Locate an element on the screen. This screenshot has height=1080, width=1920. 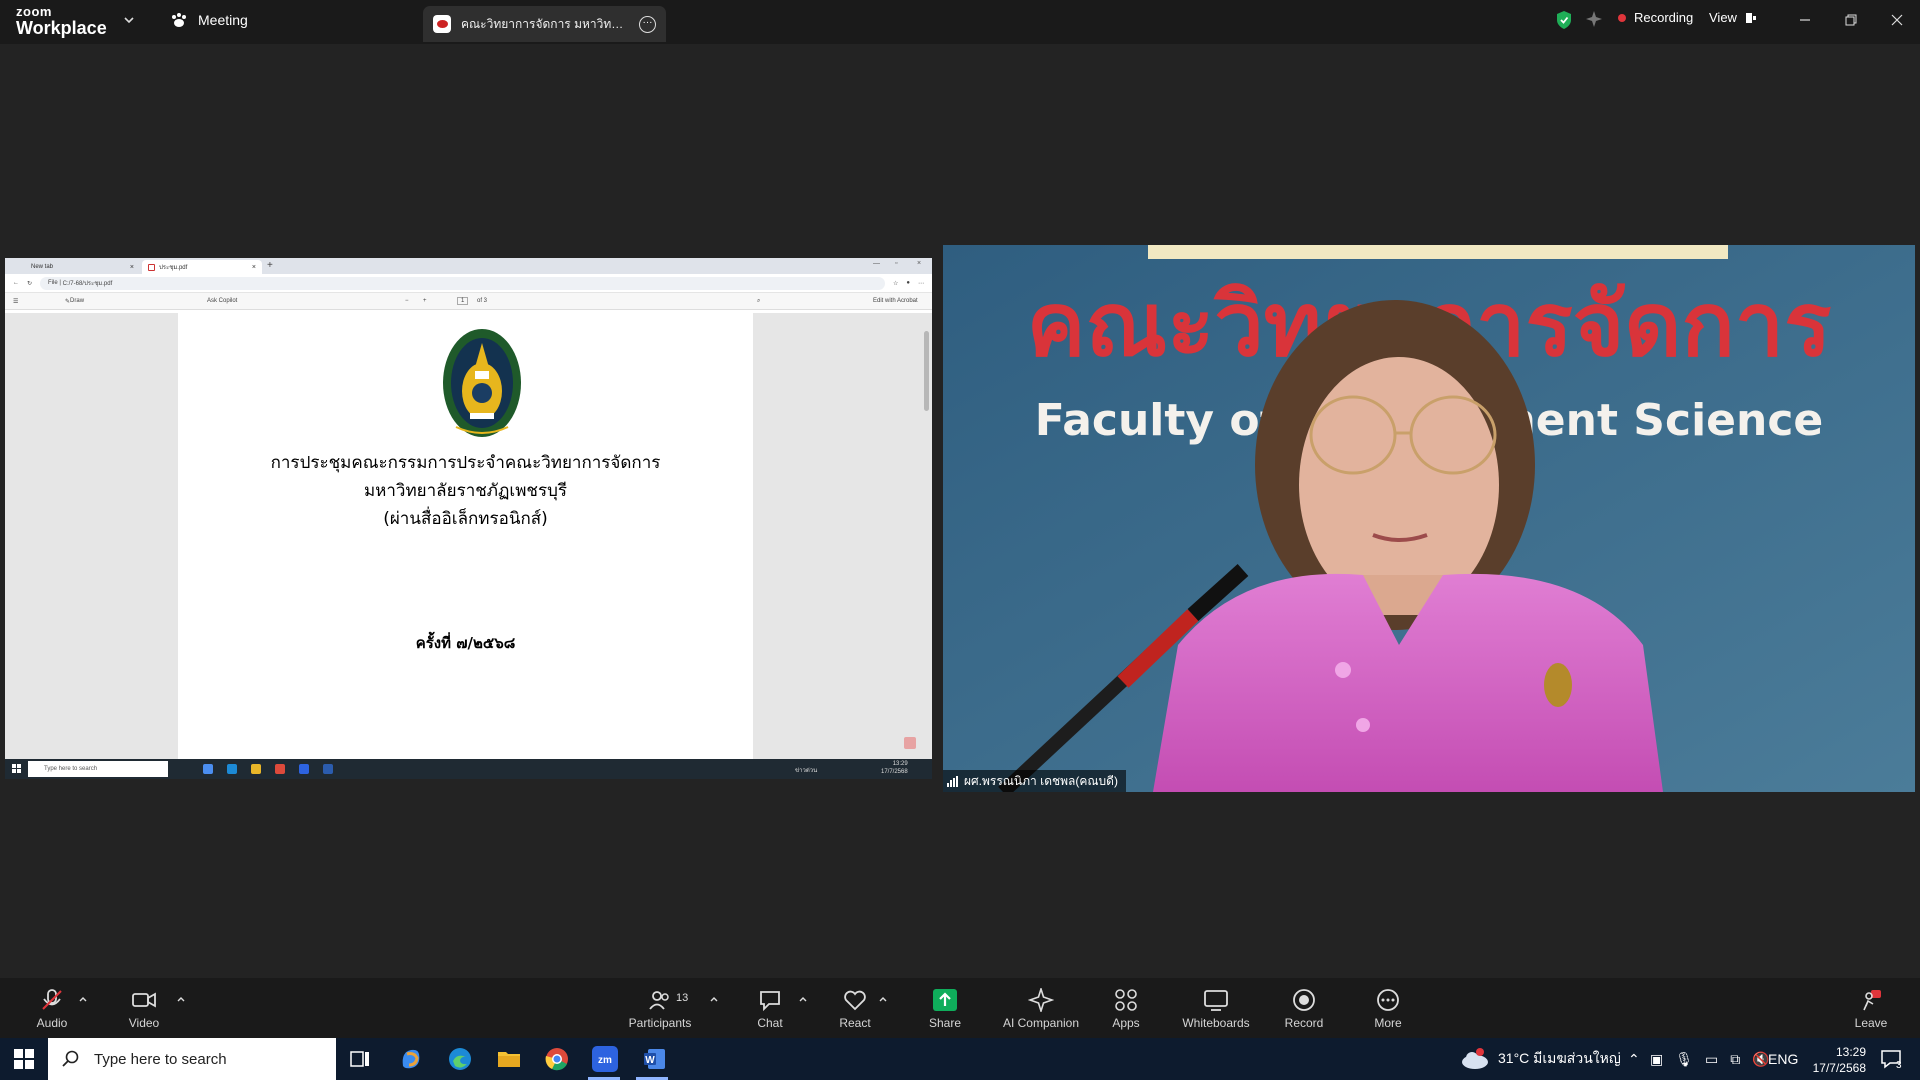
inner-clock: 13:29 17/7/2568 is located at coordinates (894, 768).